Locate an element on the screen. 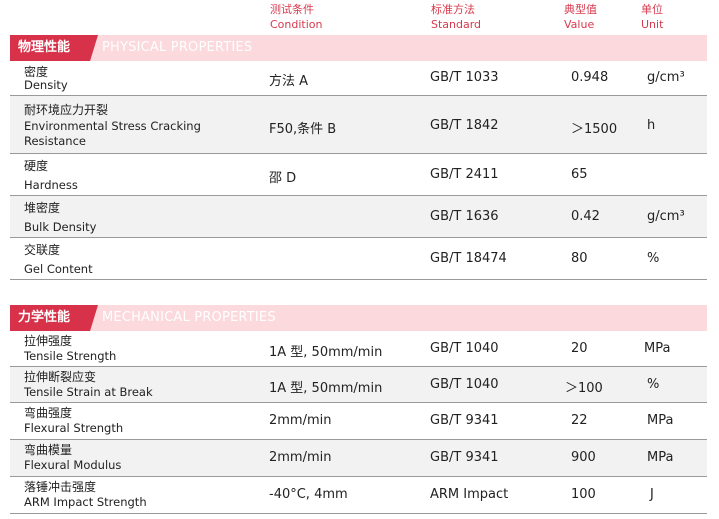  table-row: 硬度 Hardness 邵 D GB/T 2411 65 is located at coordinates (358, 175).